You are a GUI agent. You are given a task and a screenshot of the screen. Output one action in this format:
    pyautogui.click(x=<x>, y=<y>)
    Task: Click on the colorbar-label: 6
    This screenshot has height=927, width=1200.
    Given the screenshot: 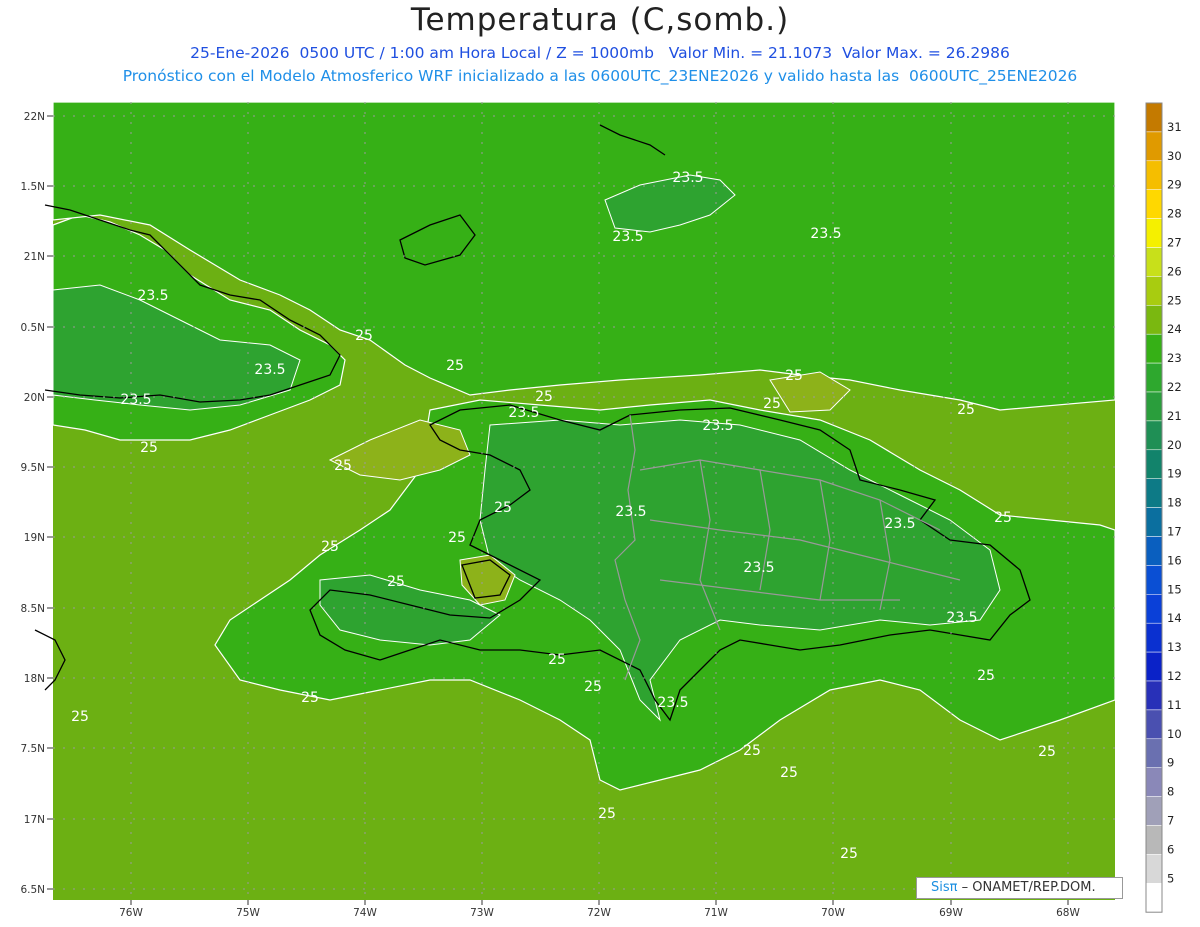 What is the action you would take?
    pyautogui.click(x=1170, y=849)
    